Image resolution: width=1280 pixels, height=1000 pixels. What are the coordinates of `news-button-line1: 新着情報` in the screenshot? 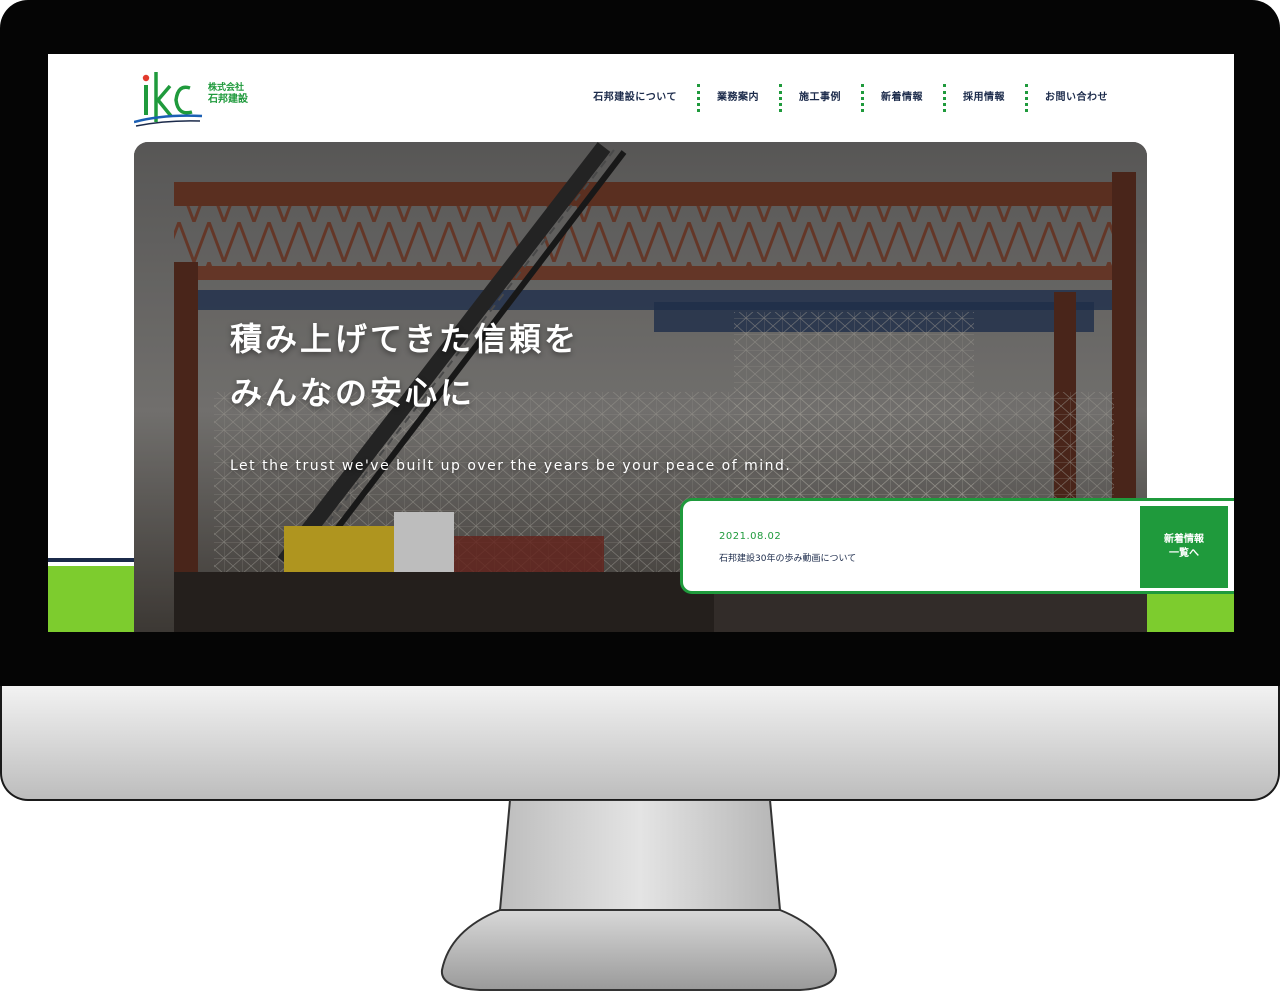 It's located at (1184, 539).